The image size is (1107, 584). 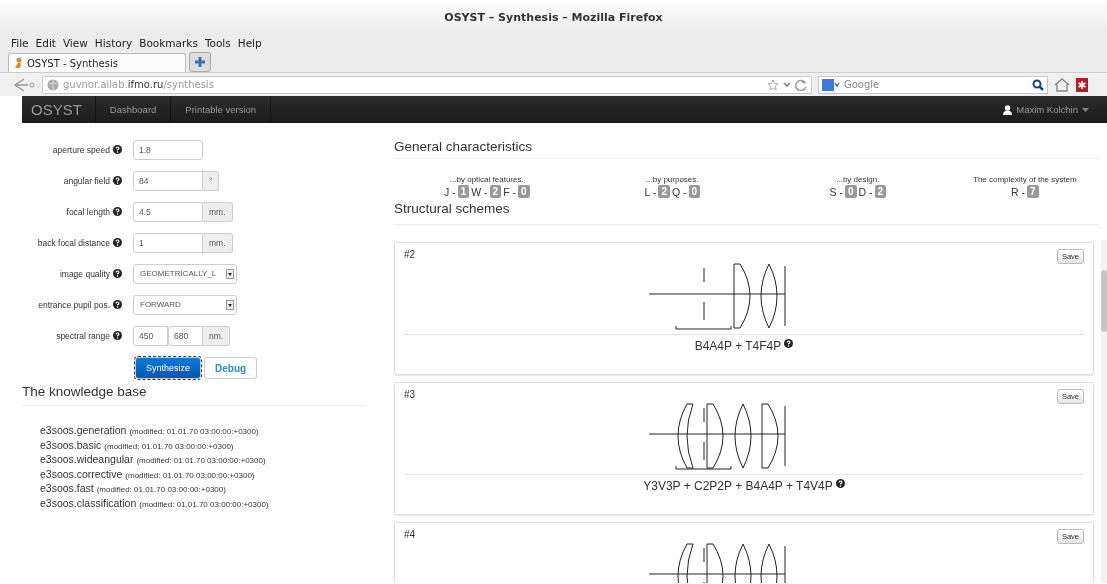 What do you see at coordinates (933, 84) in the screenshot?
I see `search-field: Google` at bounding box center [933, 84].